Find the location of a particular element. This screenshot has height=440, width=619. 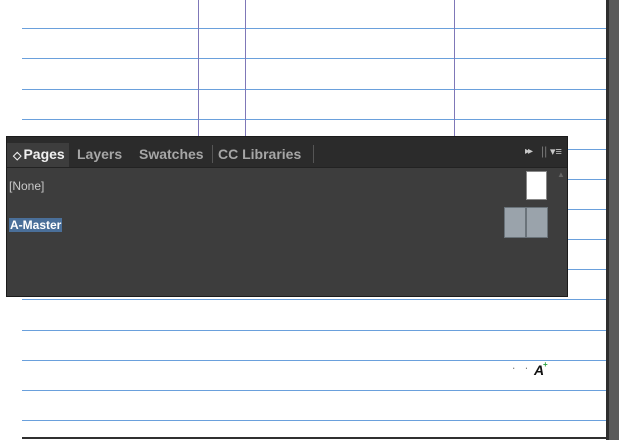

tab-layers-label: Layers is located at coordinates (100, 154).